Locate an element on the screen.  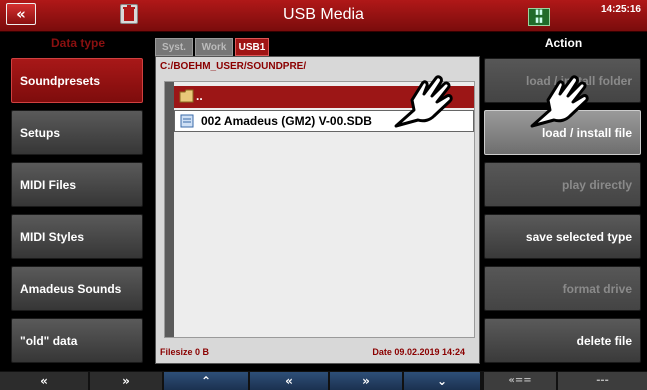
current-path: C:/BOEHM_USER/SOUNDPRE/ is located at coordinates (233, 66).